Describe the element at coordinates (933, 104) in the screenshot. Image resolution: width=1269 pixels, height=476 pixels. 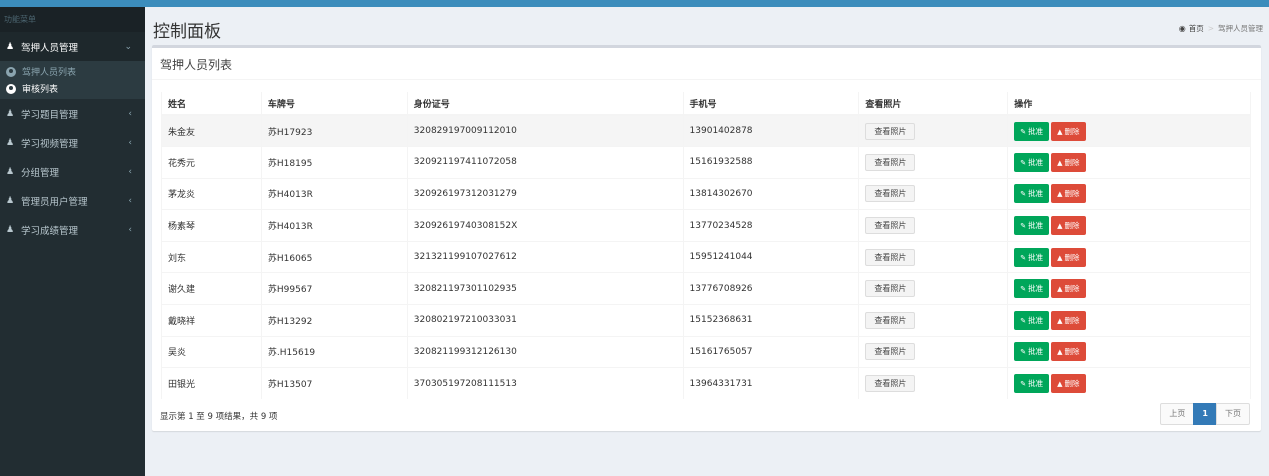
I see `column-header-photo: 查看照片` at that location.